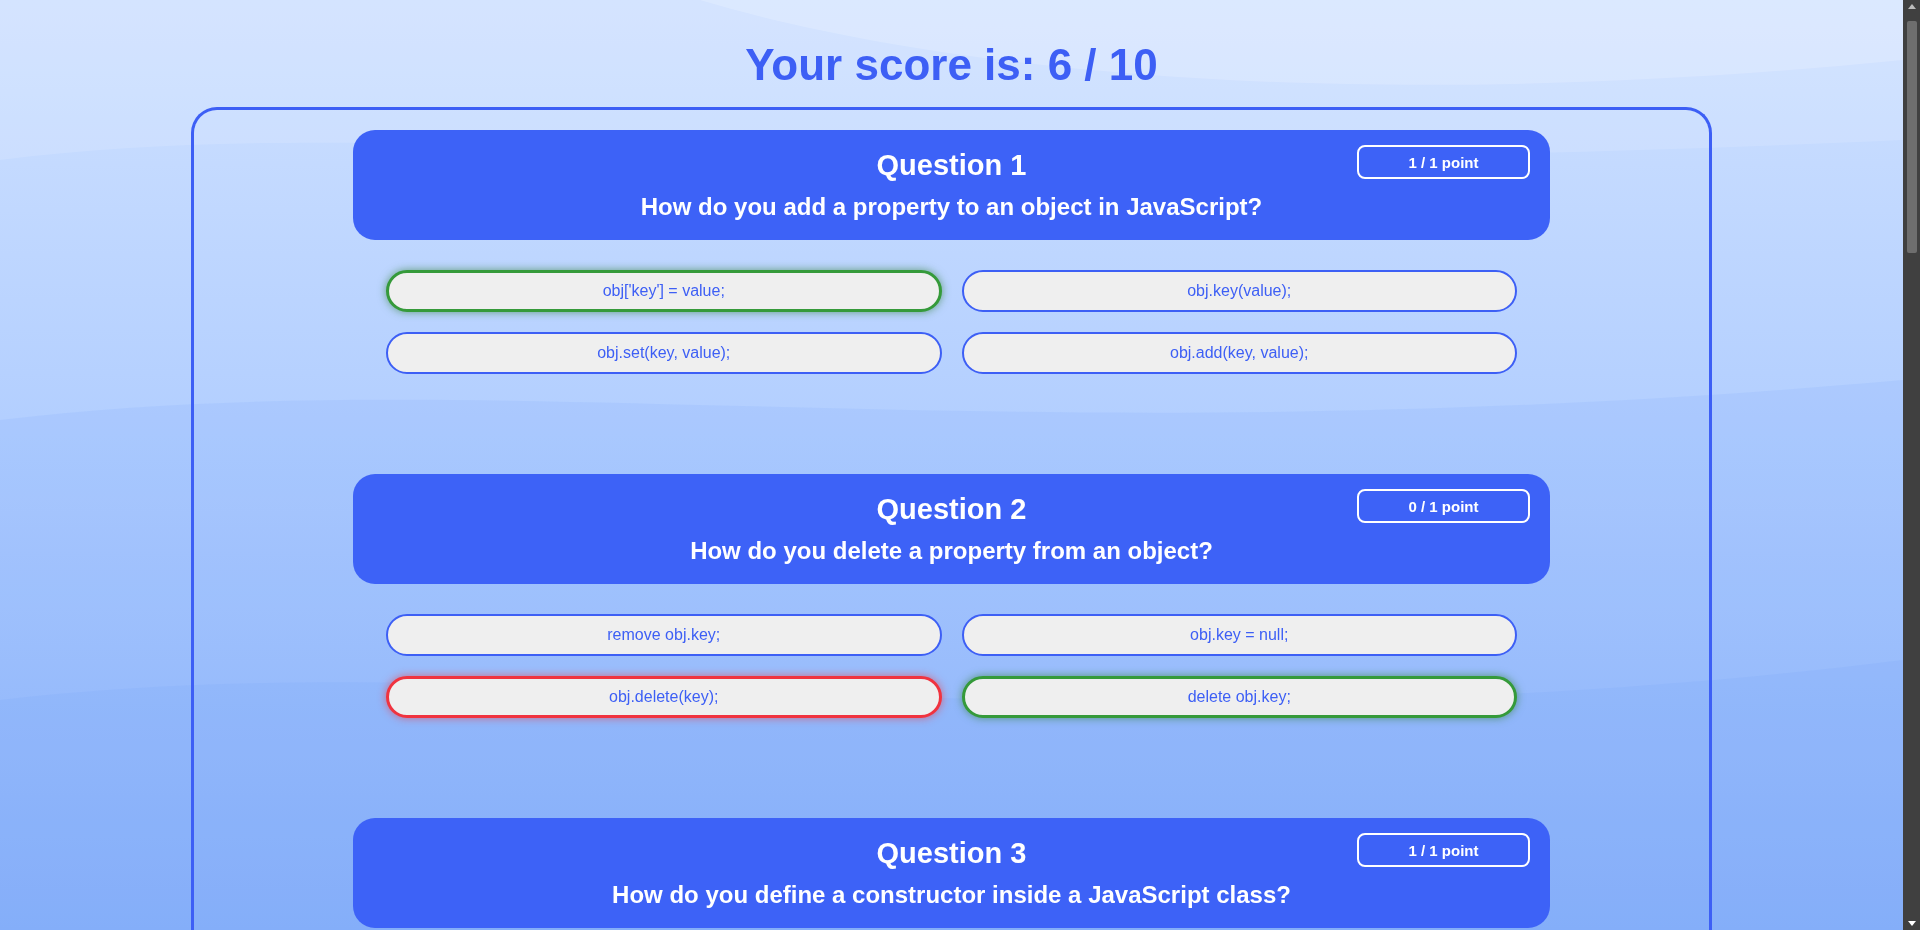  Describe the element at coordinates (951, 509) in the screenshot. I see `question-heading: Question 2` at that location.